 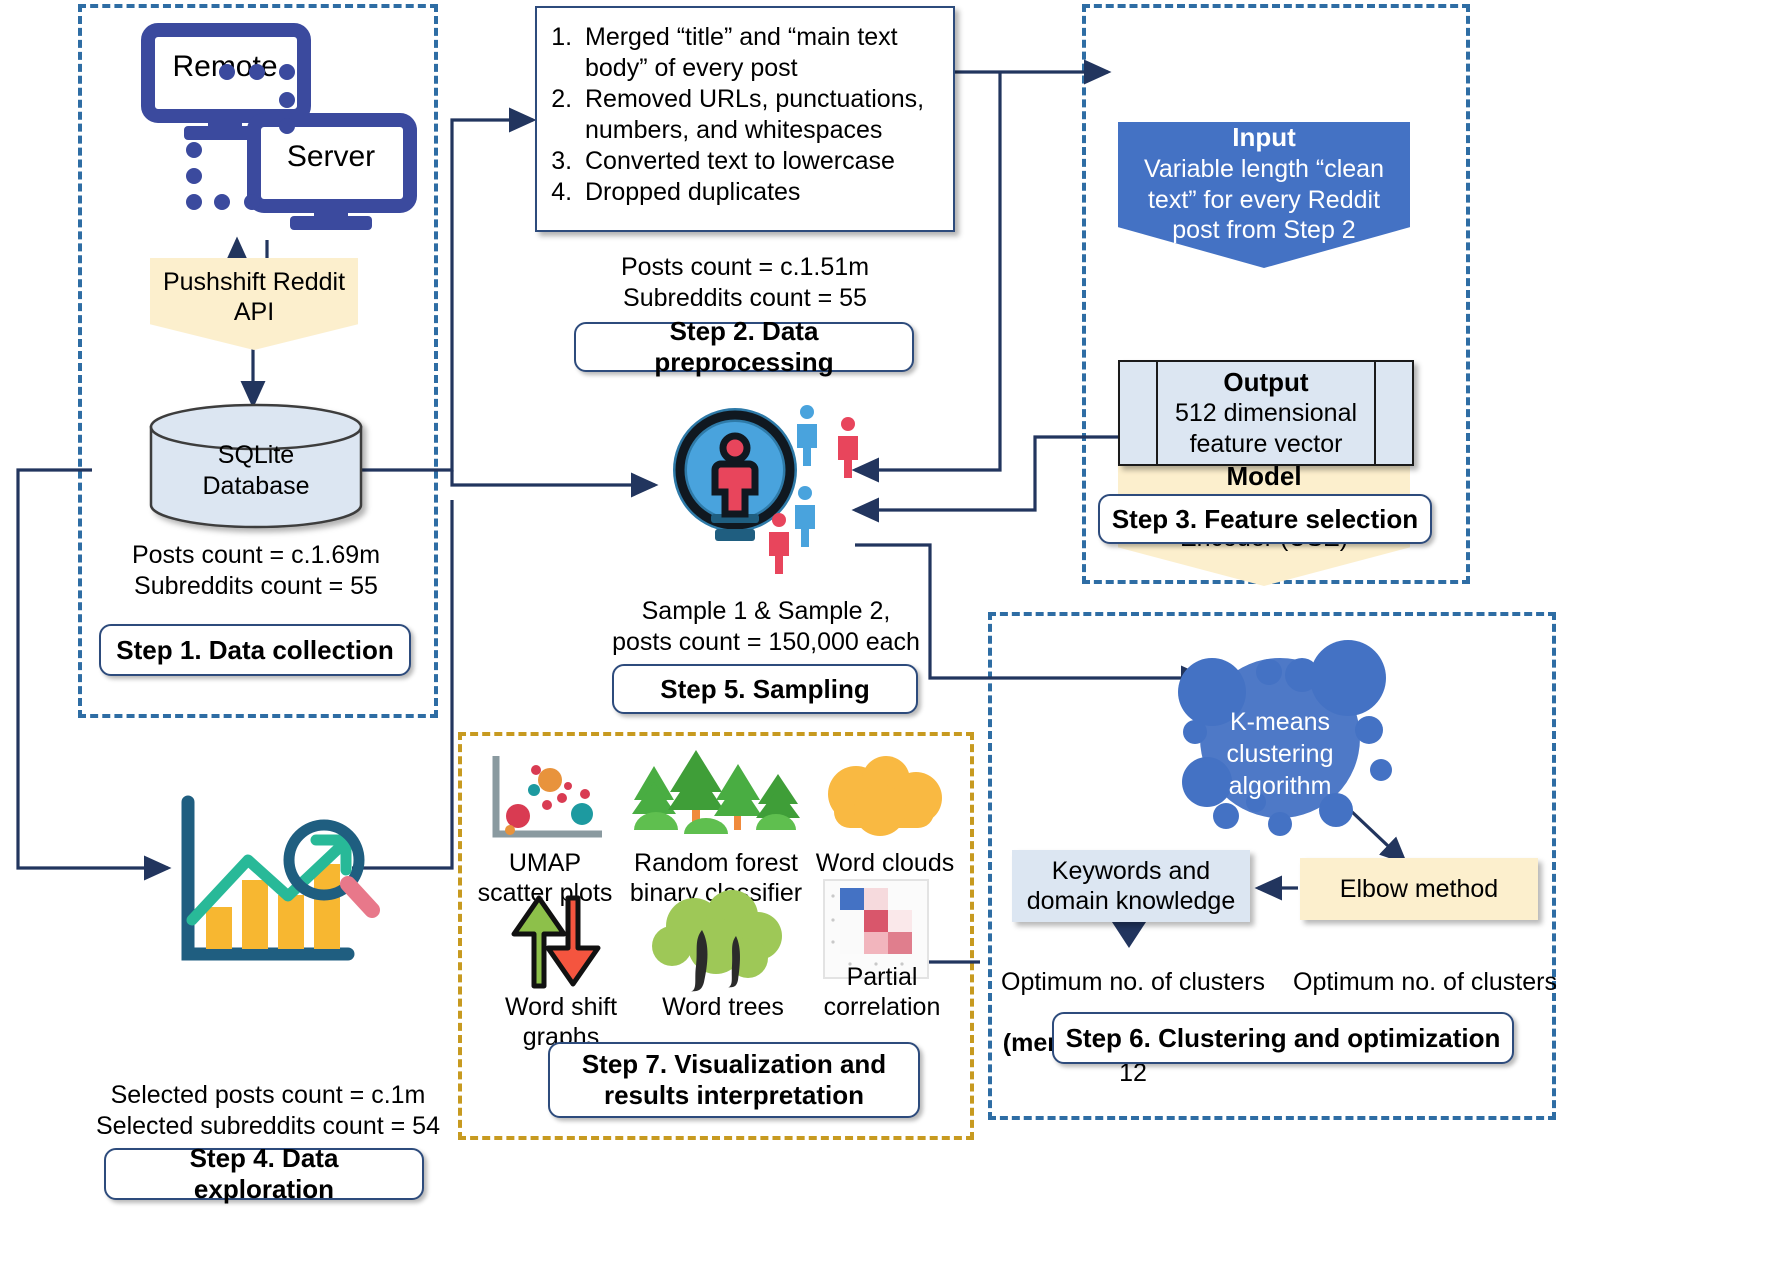 I want to click on step3-output-shape: Output 512 dimensional feature vector, so click(x=1266, y=413).